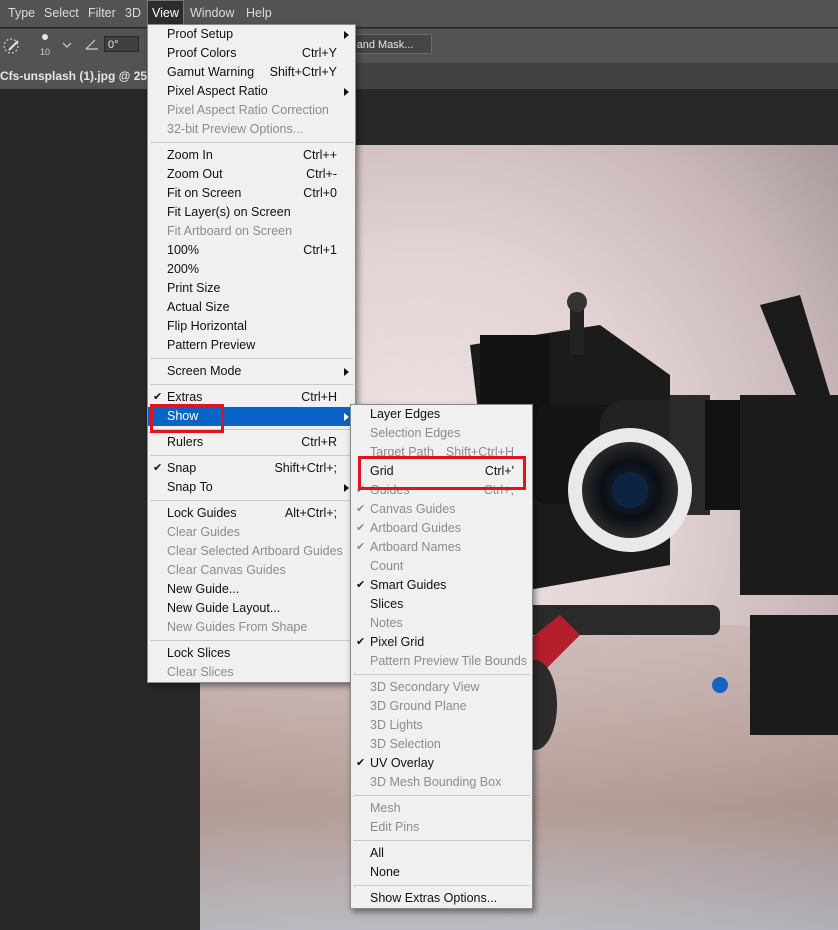 Image resolution: width=838 pixels, height=930 pixels. Describe the element at coordinates (413, 509) in the screenshot. I see `menu-item-label: Canvas Guides` at that location.